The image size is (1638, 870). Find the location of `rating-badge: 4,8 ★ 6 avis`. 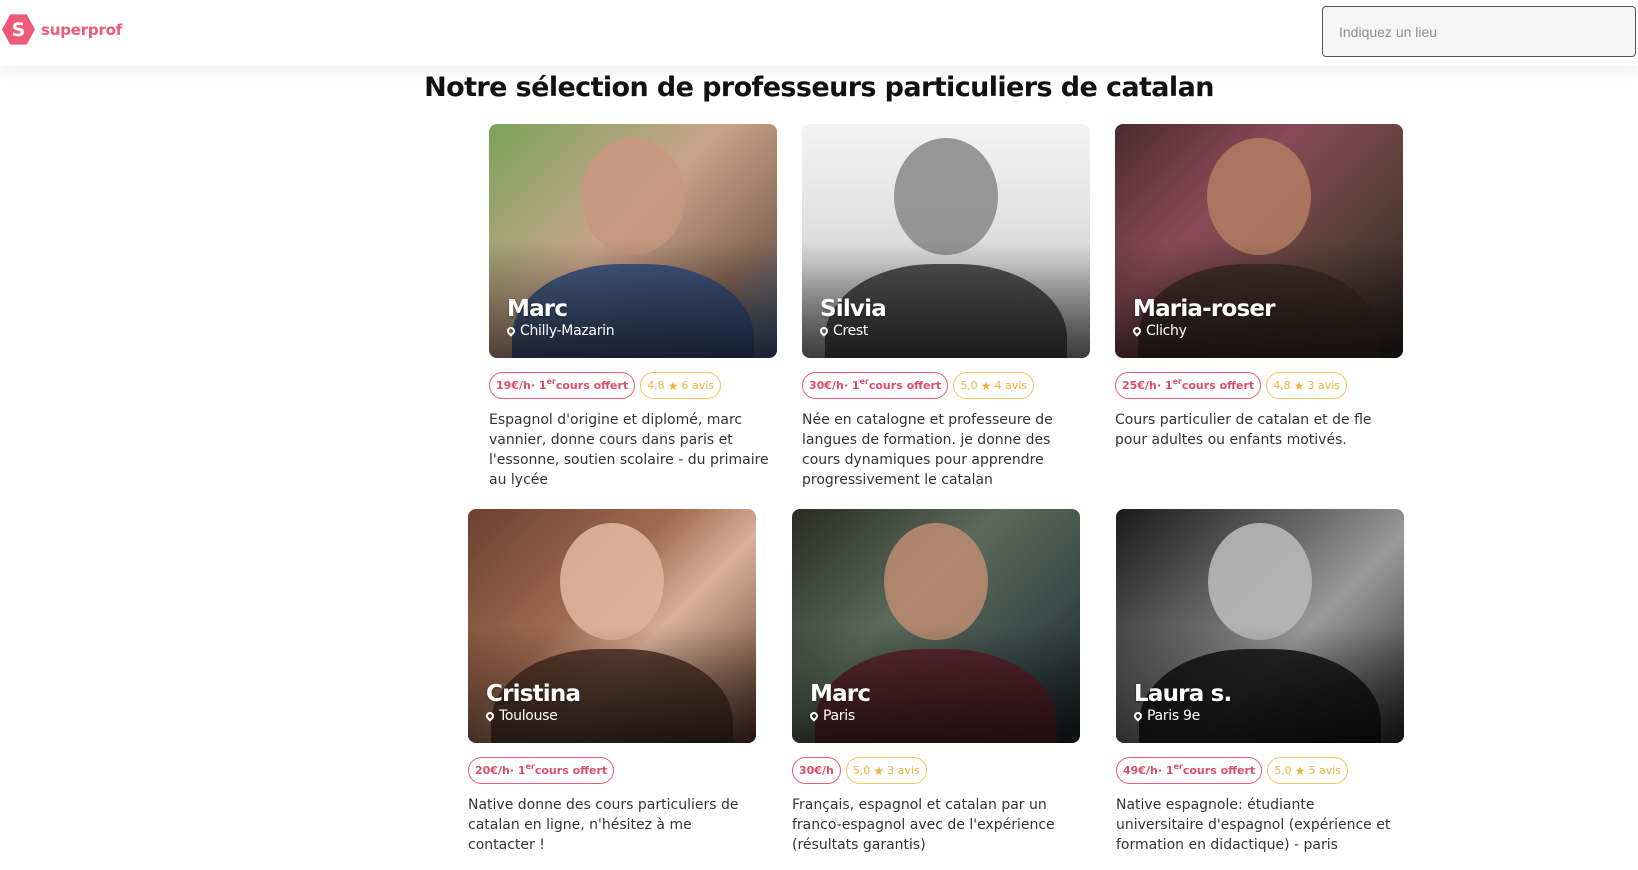

rating-badge: 4,8 ★ 6 avis is located at coordinates (680, 385).